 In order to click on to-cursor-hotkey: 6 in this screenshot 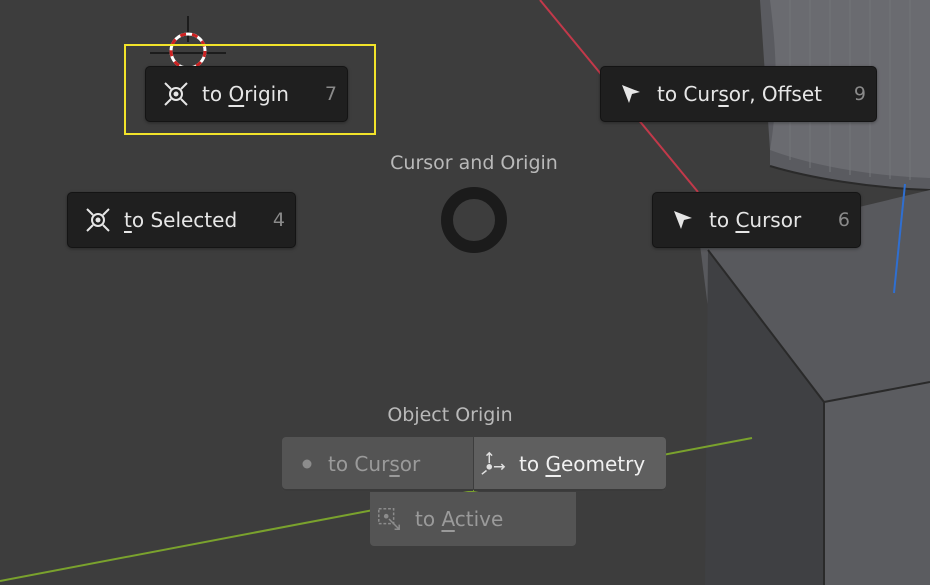, I will do `click(843, 220)`.